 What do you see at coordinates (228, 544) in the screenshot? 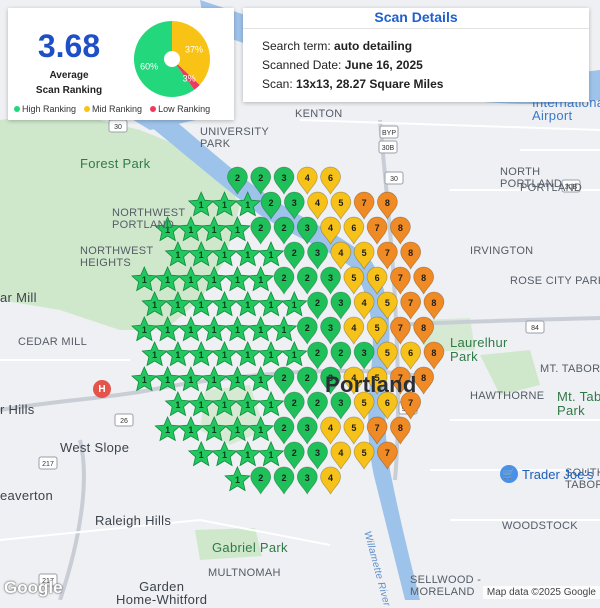
I see `gabriel-park-area` at bounding box center [228, 544].